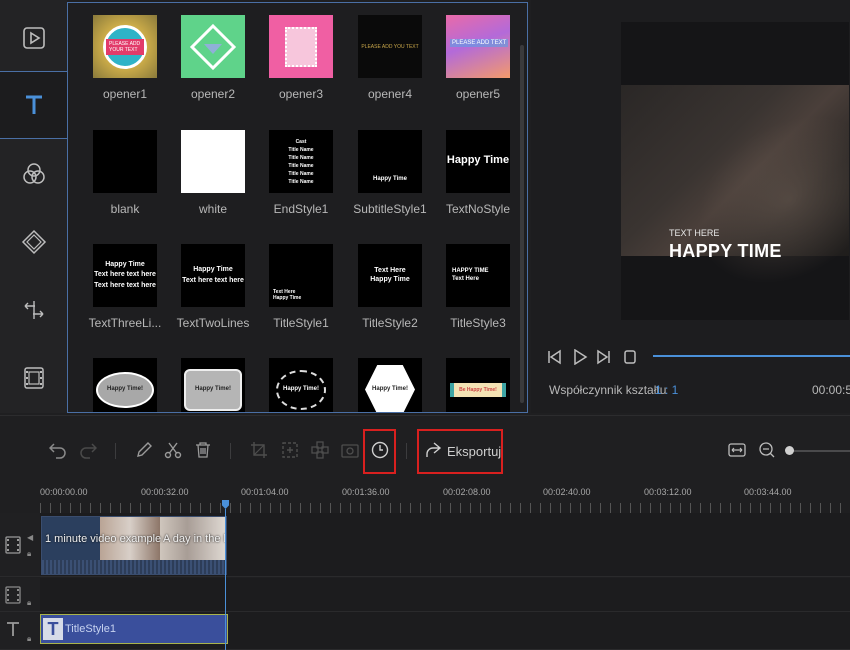 Image resolution: width=850 pixels, height=650 pixels. I want to click on thumb-textnostyle-text: Happy Time, so click(478, 160).